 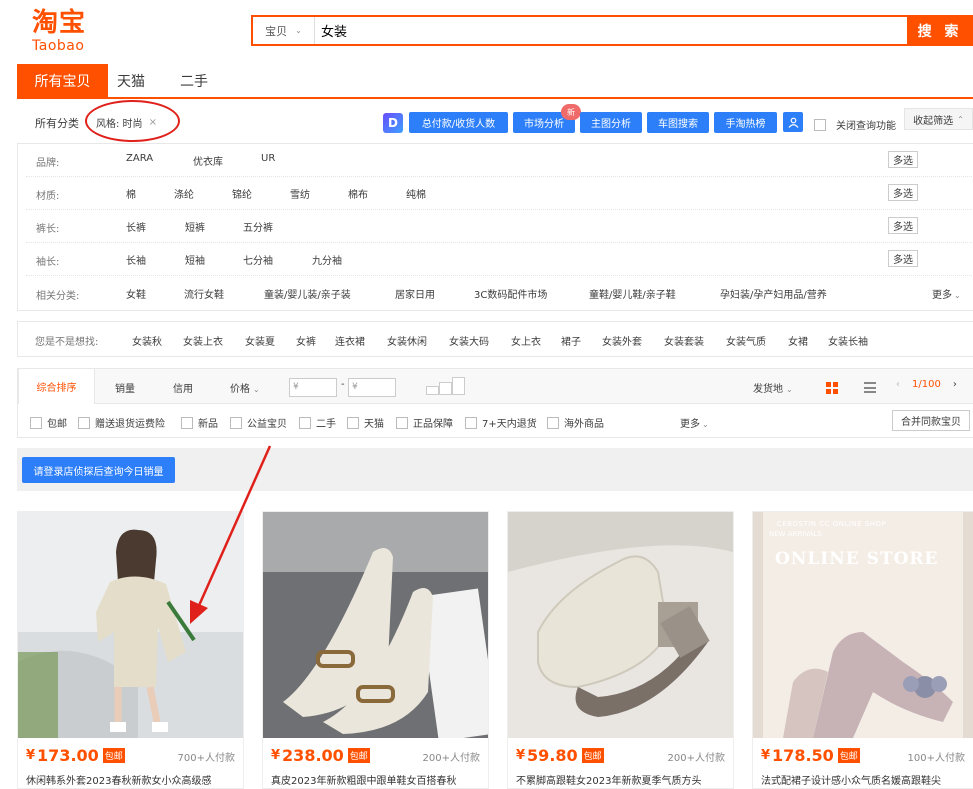 What do you see at coordinates (416, 193) in the screenshot?
I see `filter-option: 纯棉` at bounding box center [416, 193].